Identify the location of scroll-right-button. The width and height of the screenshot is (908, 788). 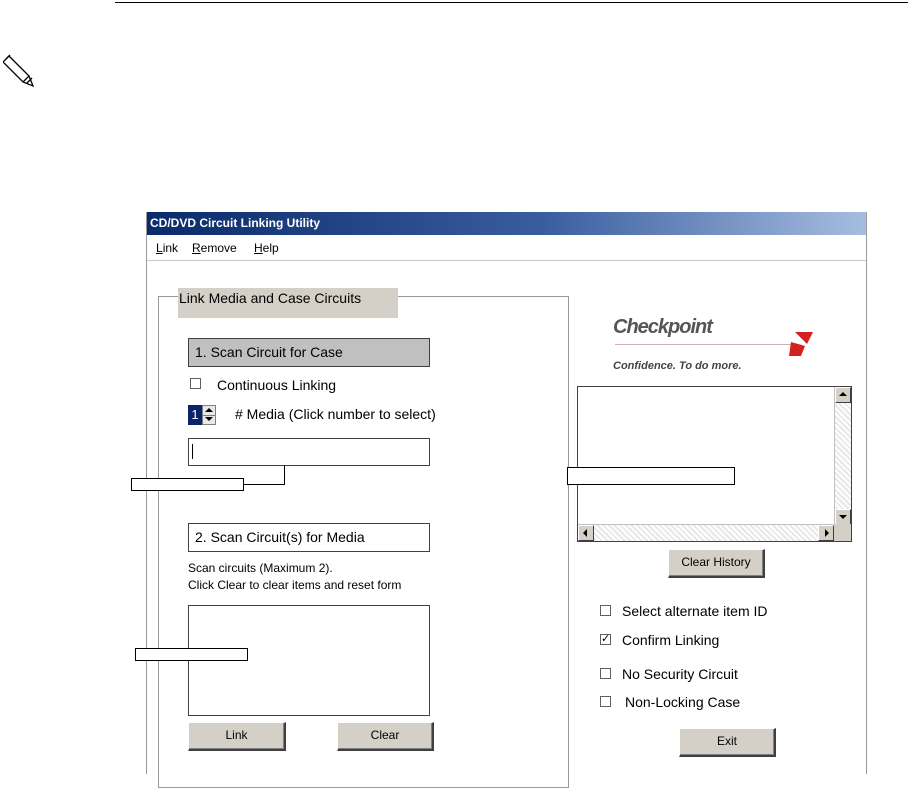
(826, 533).